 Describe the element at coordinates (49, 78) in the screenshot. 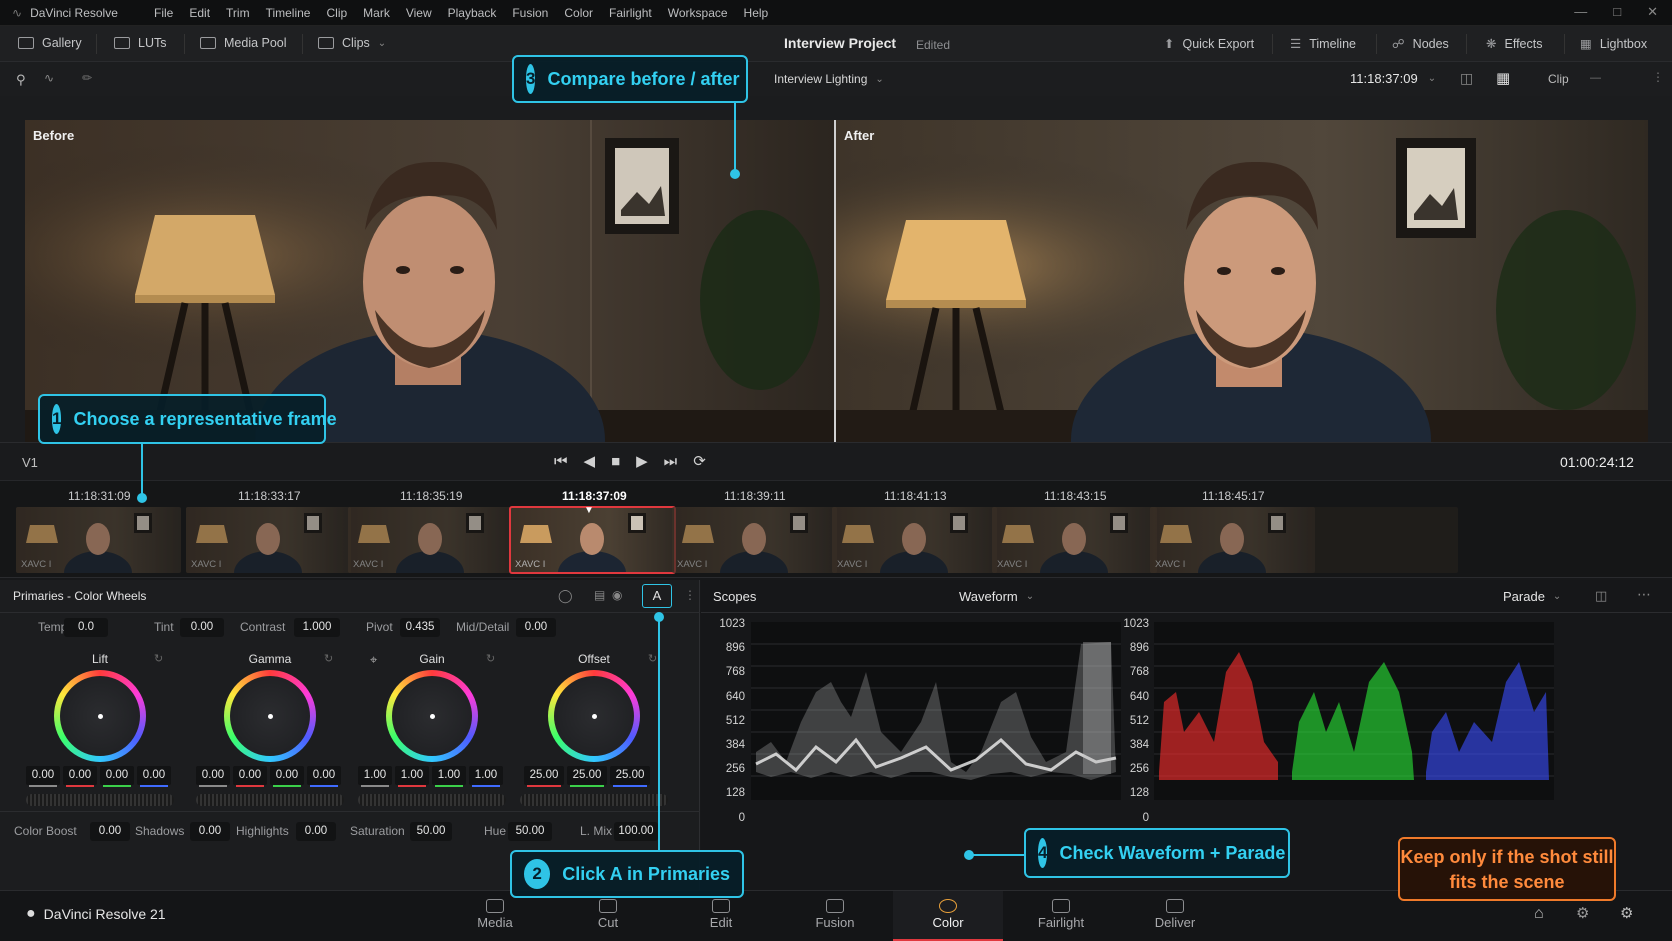

I see `wipe-icon: ∿` at that location.